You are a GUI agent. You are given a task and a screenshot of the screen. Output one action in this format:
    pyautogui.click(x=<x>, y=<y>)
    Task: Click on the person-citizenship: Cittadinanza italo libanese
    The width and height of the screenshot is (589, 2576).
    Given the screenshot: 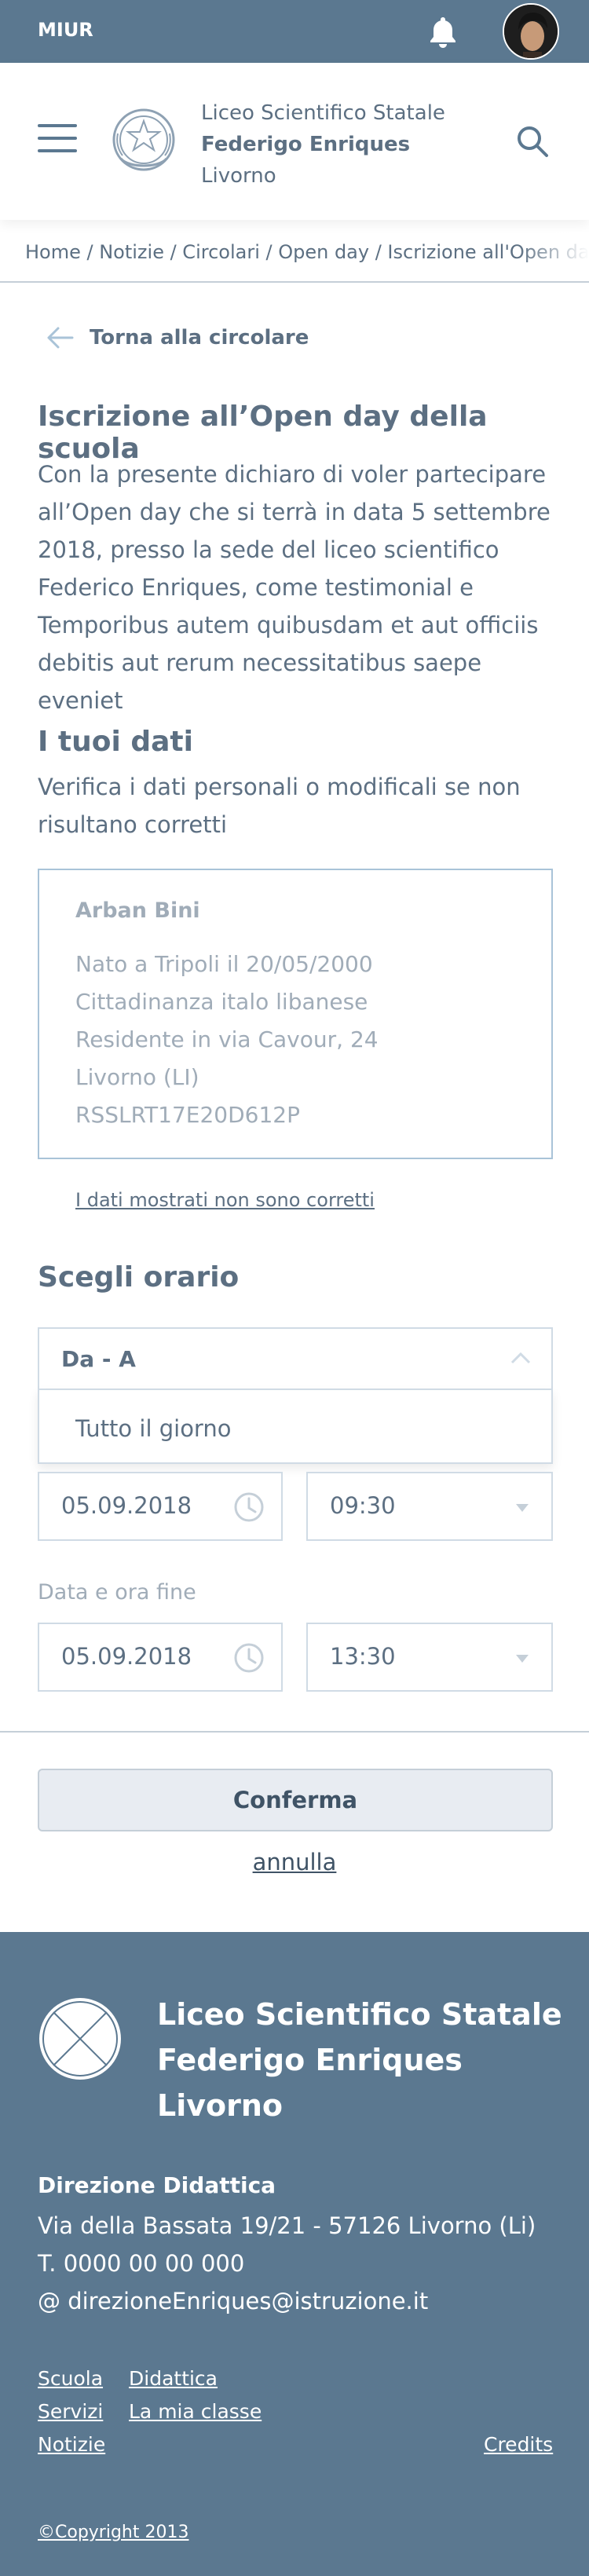 What is the action you would take?
    pyautogui.click(x=221, y=1002)
    